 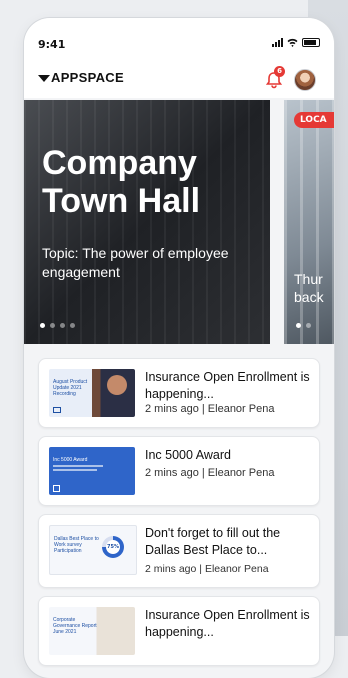 I want to click on user-avatar, so click(x=305, y=80).